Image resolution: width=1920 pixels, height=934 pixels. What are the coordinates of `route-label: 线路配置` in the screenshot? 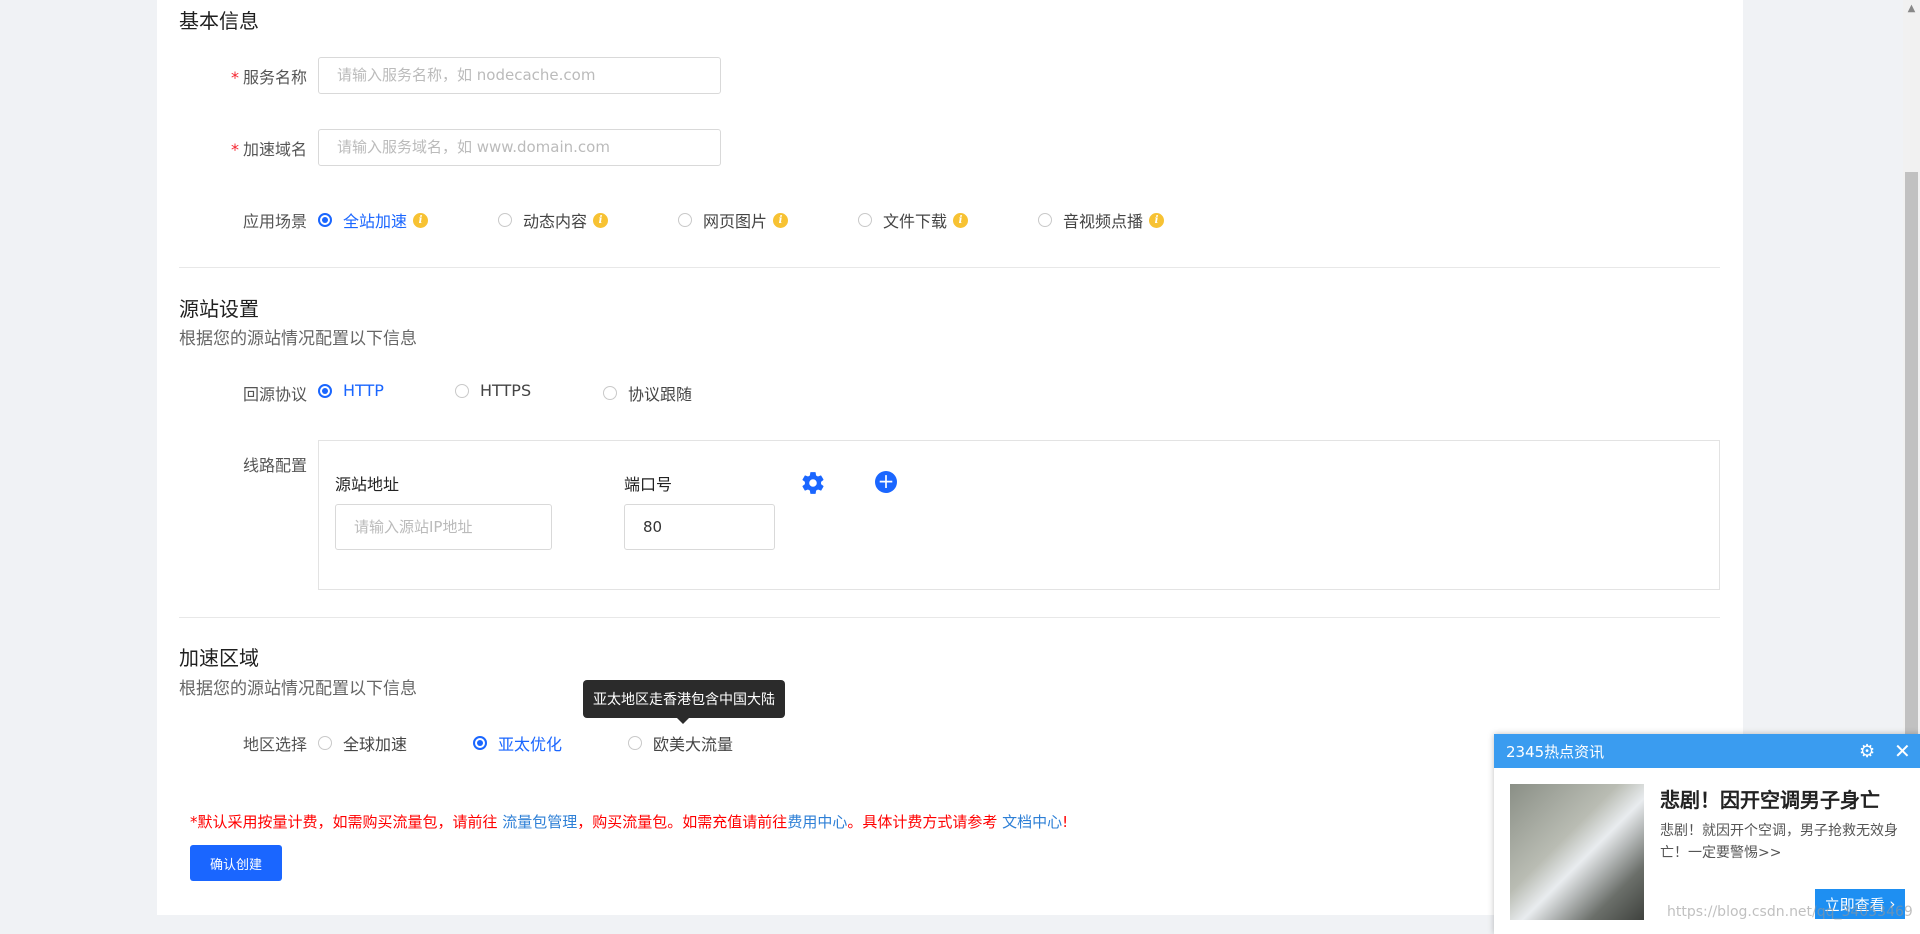 It's located at (274, 465).